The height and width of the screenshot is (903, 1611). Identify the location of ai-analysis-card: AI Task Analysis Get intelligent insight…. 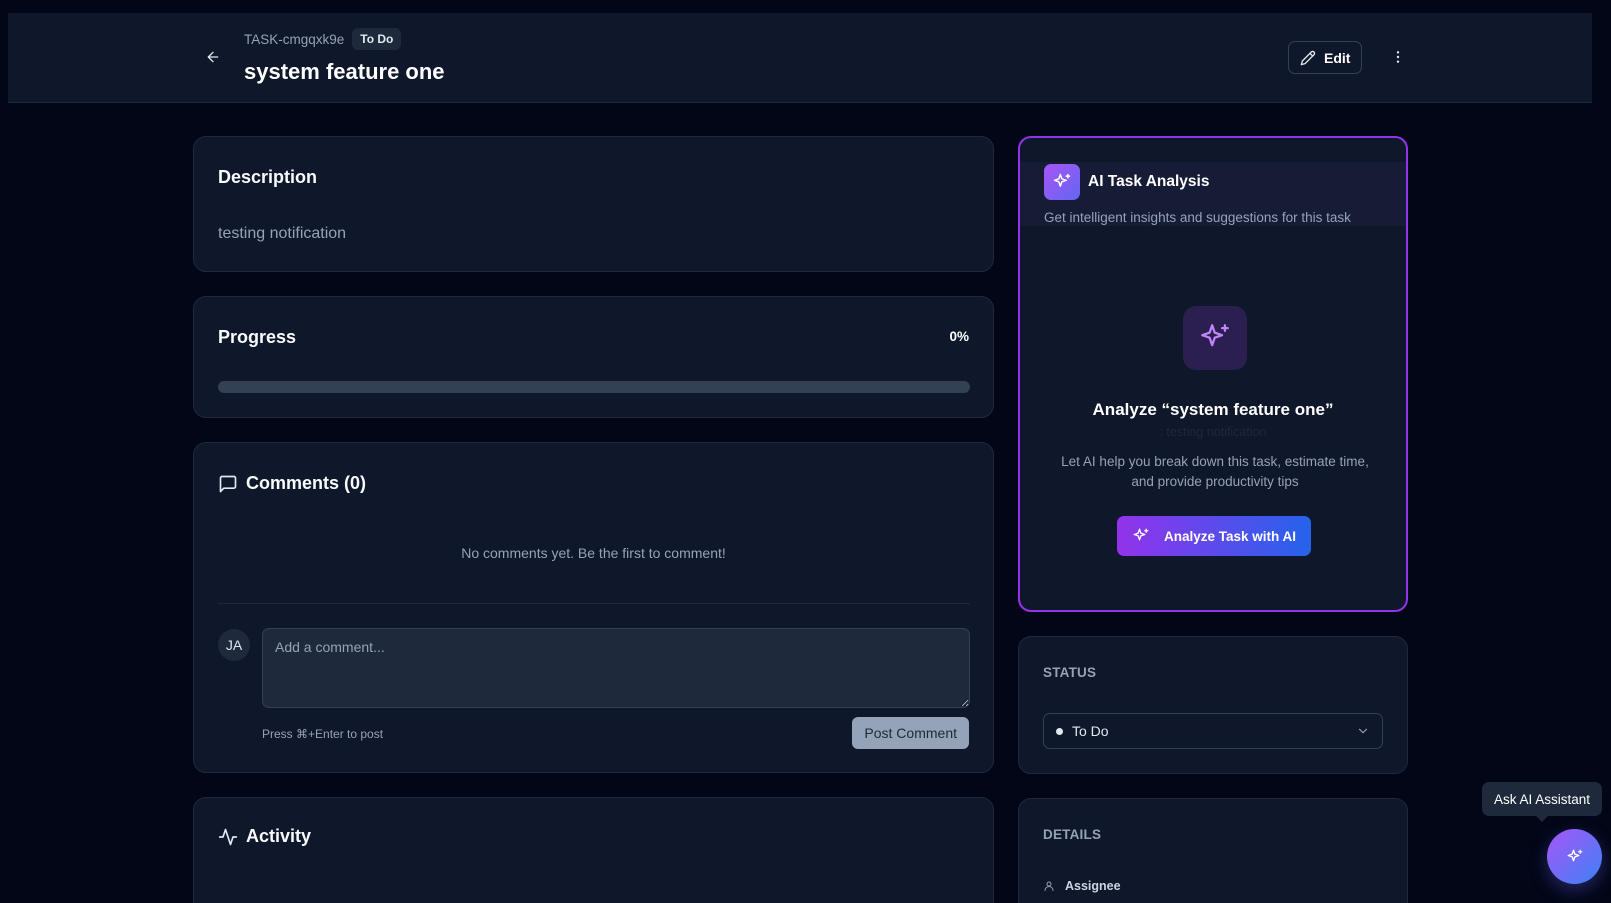
(1213, 374).